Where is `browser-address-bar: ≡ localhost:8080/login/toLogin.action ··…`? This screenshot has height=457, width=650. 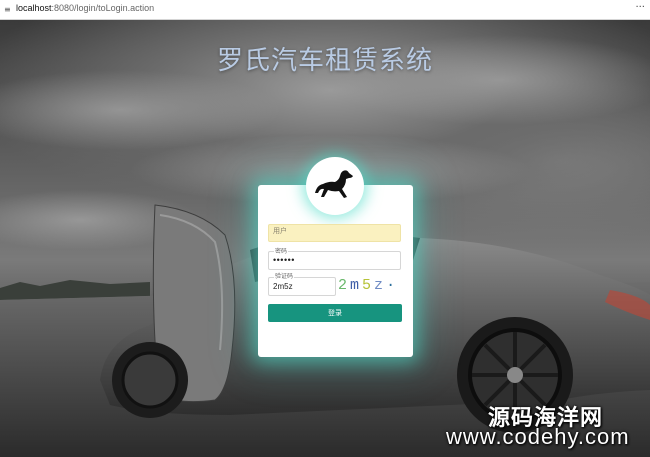 browser-address-bar: ≡ localhost:8080/login/toLogin.action ··… is located at coordinates (325, 10).